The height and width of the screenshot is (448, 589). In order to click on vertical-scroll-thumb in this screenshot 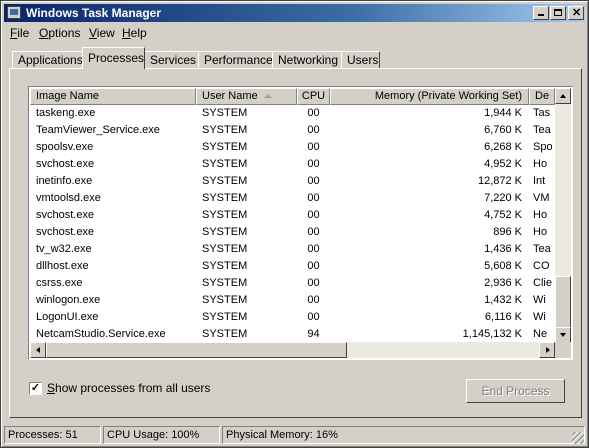, I will do `click(563, 302)`.